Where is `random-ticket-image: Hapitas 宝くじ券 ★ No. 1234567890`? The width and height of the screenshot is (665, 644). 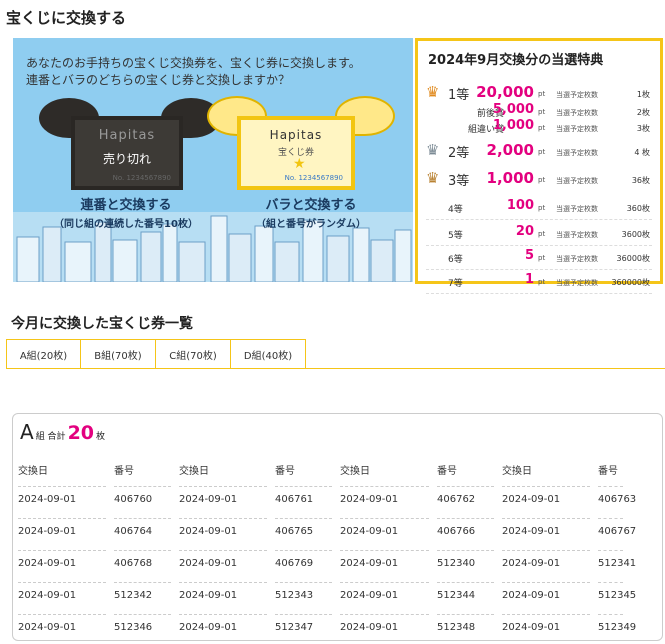
random-ticket-image: Hapitas 宝くじ券 ★ No. 1234567890 is located at coordinates (296, 153).